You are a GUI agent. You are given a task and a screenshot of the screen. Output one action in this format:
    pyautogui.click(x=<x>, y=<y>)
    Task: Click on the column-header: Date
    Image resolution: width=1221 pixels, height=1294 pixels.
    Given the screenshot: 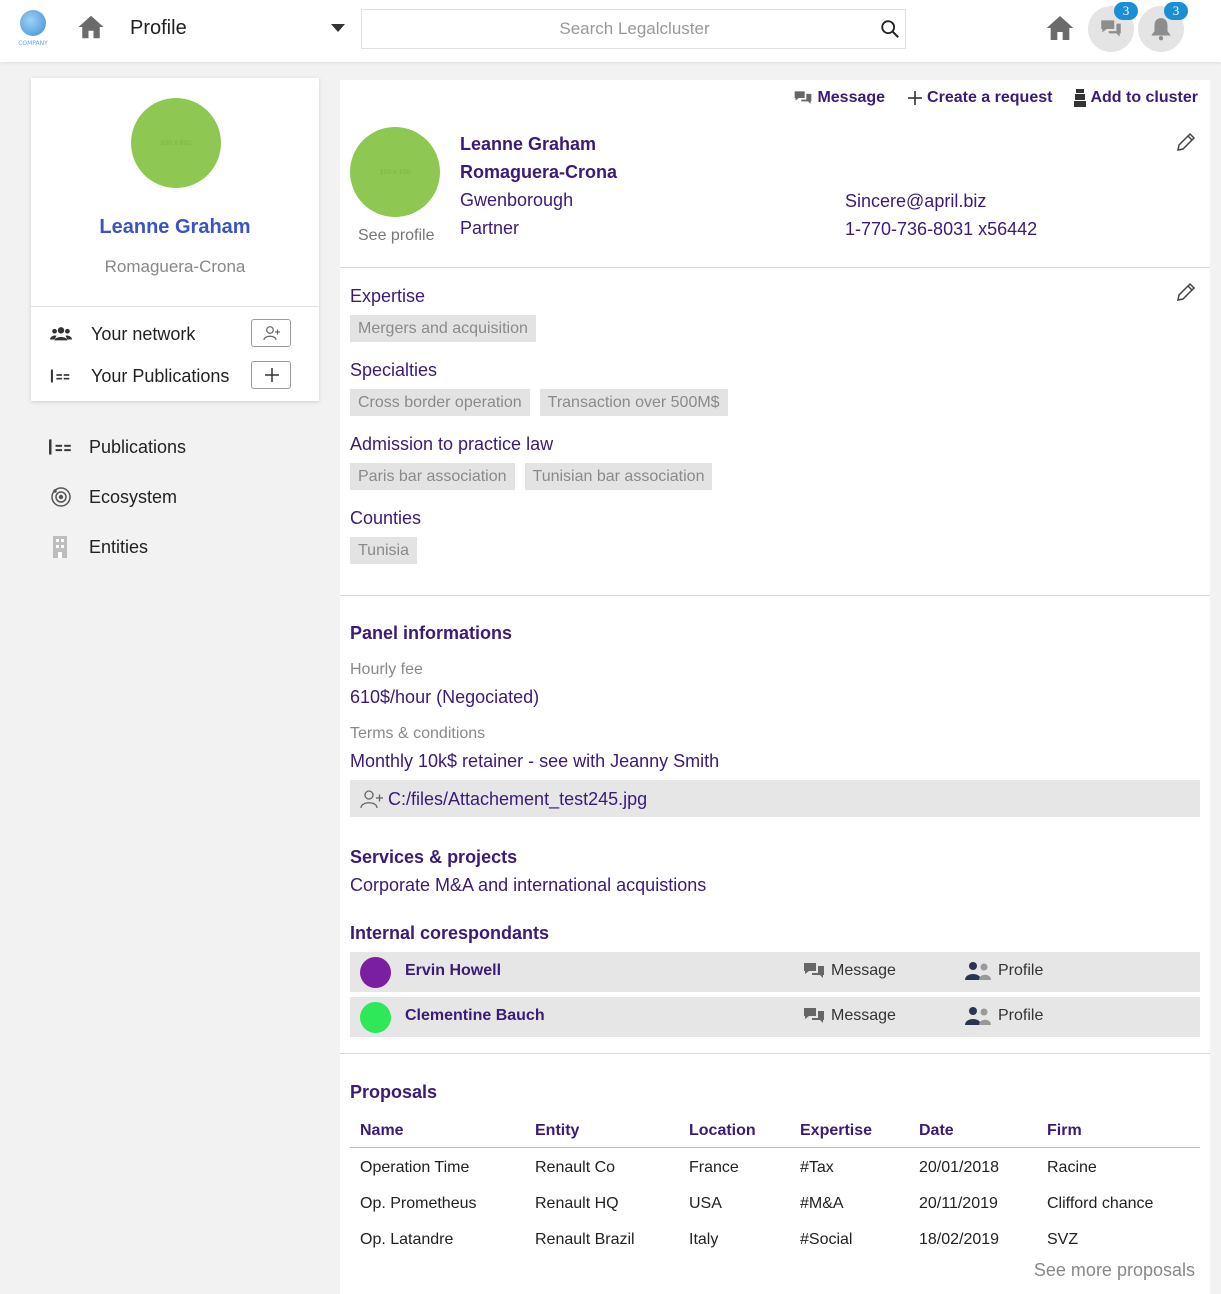 What is the action you would take?
    pyautogui.click(x=973, y=1131)
    